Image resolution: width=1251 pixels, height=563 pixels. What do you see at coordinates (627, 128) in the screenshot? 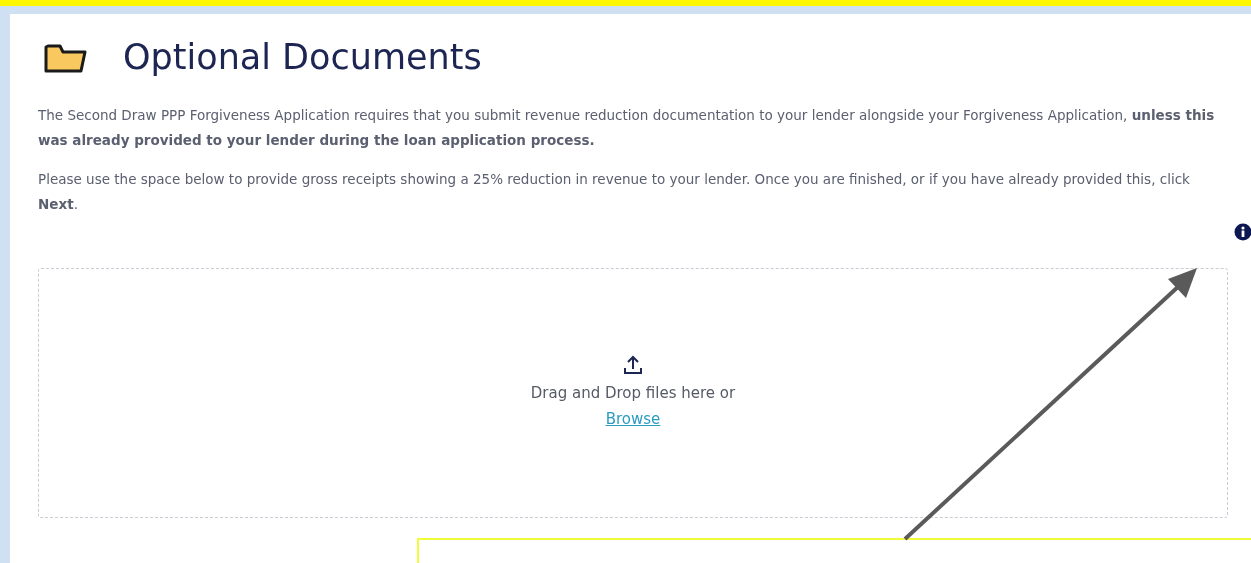
I see `instruction-text: The Second Draw PPP Forgiveness Application requires that you submit revenue reduction documentation to your lender alongside your Forgiveness Application, unless this was already provided to your lender during the loan application process.` at bounding box center [627, 128].